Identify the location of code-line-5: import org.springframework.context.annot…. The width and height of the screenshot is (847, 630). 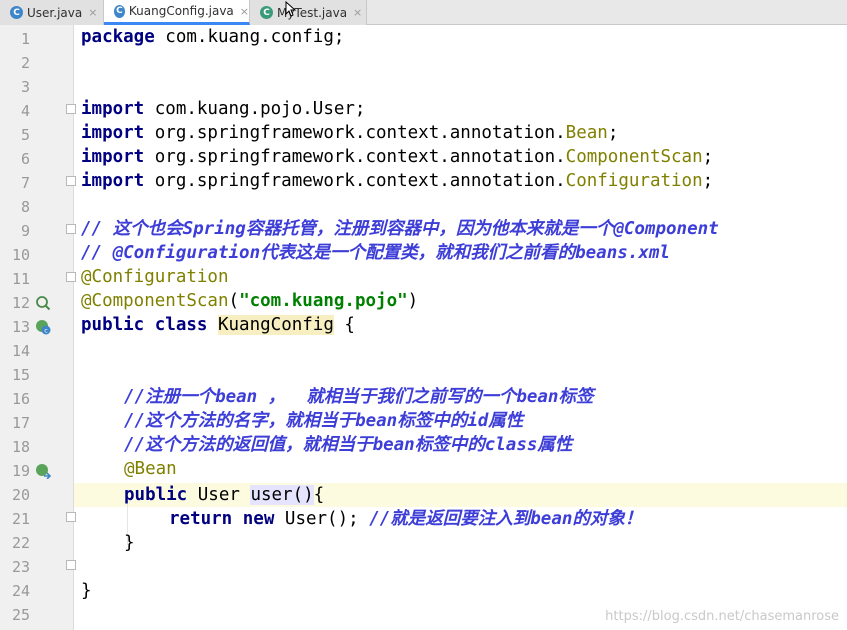
(350, 133).